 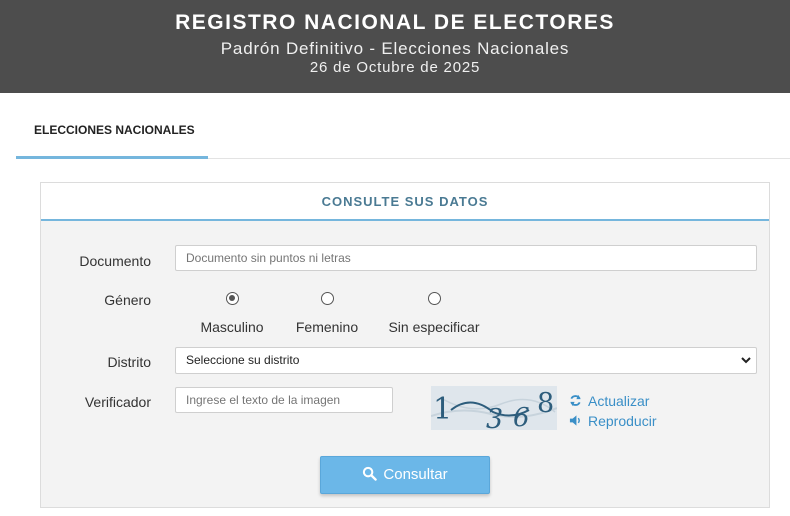 What do you see at coordinates (403, 126) in the screenshot?
I see `tab-bar: ELECCIONES NACIONALES` at bounding box center [403, 126].